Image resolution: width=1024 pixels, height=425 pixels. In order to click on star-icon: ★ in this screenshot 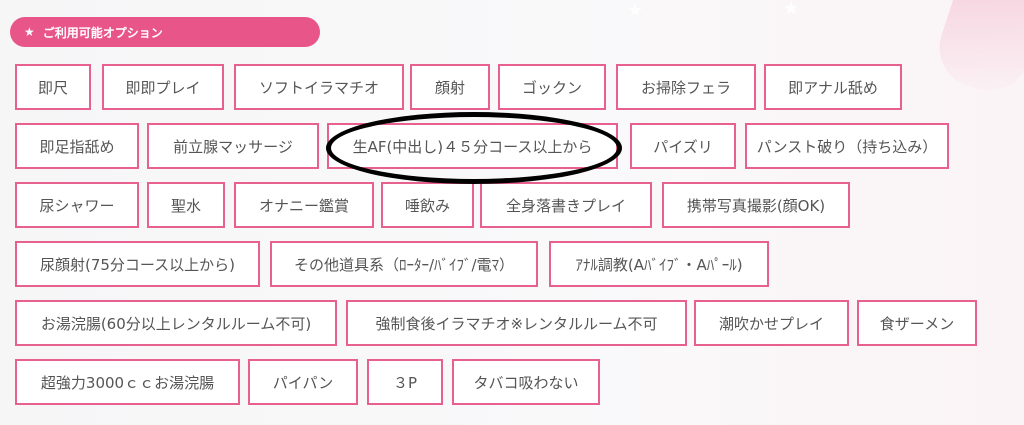, I will do `click(29, 32)`.